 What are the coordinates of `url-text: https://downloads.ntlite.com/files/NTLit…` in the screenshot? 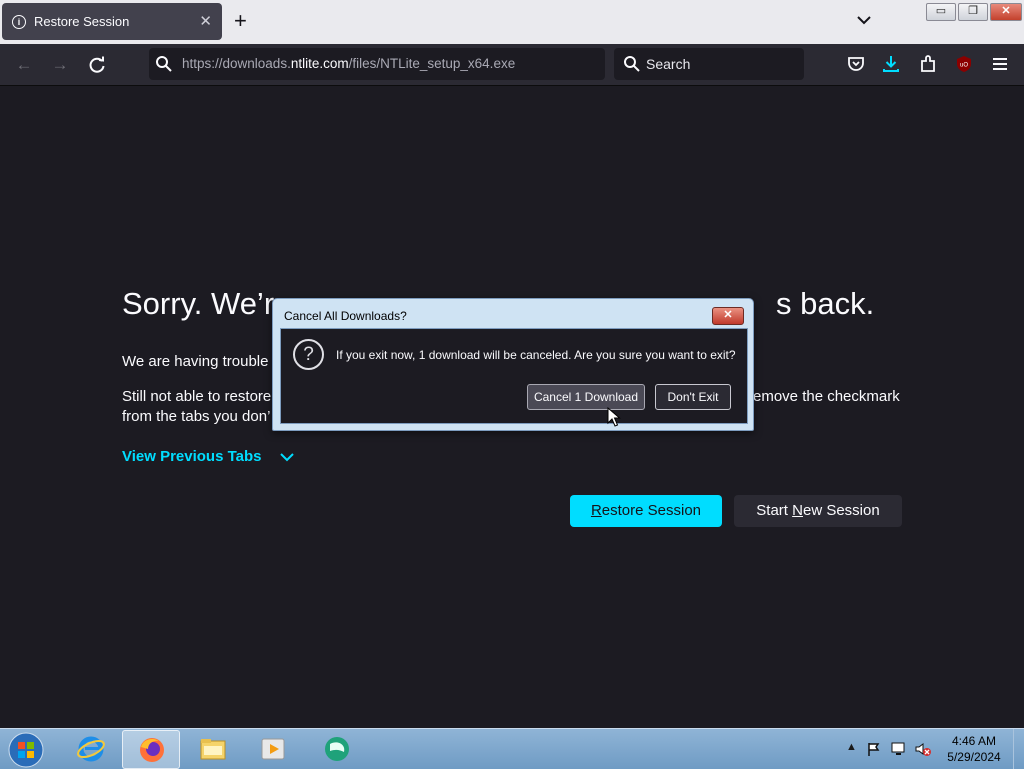 It's located at (349, 63).